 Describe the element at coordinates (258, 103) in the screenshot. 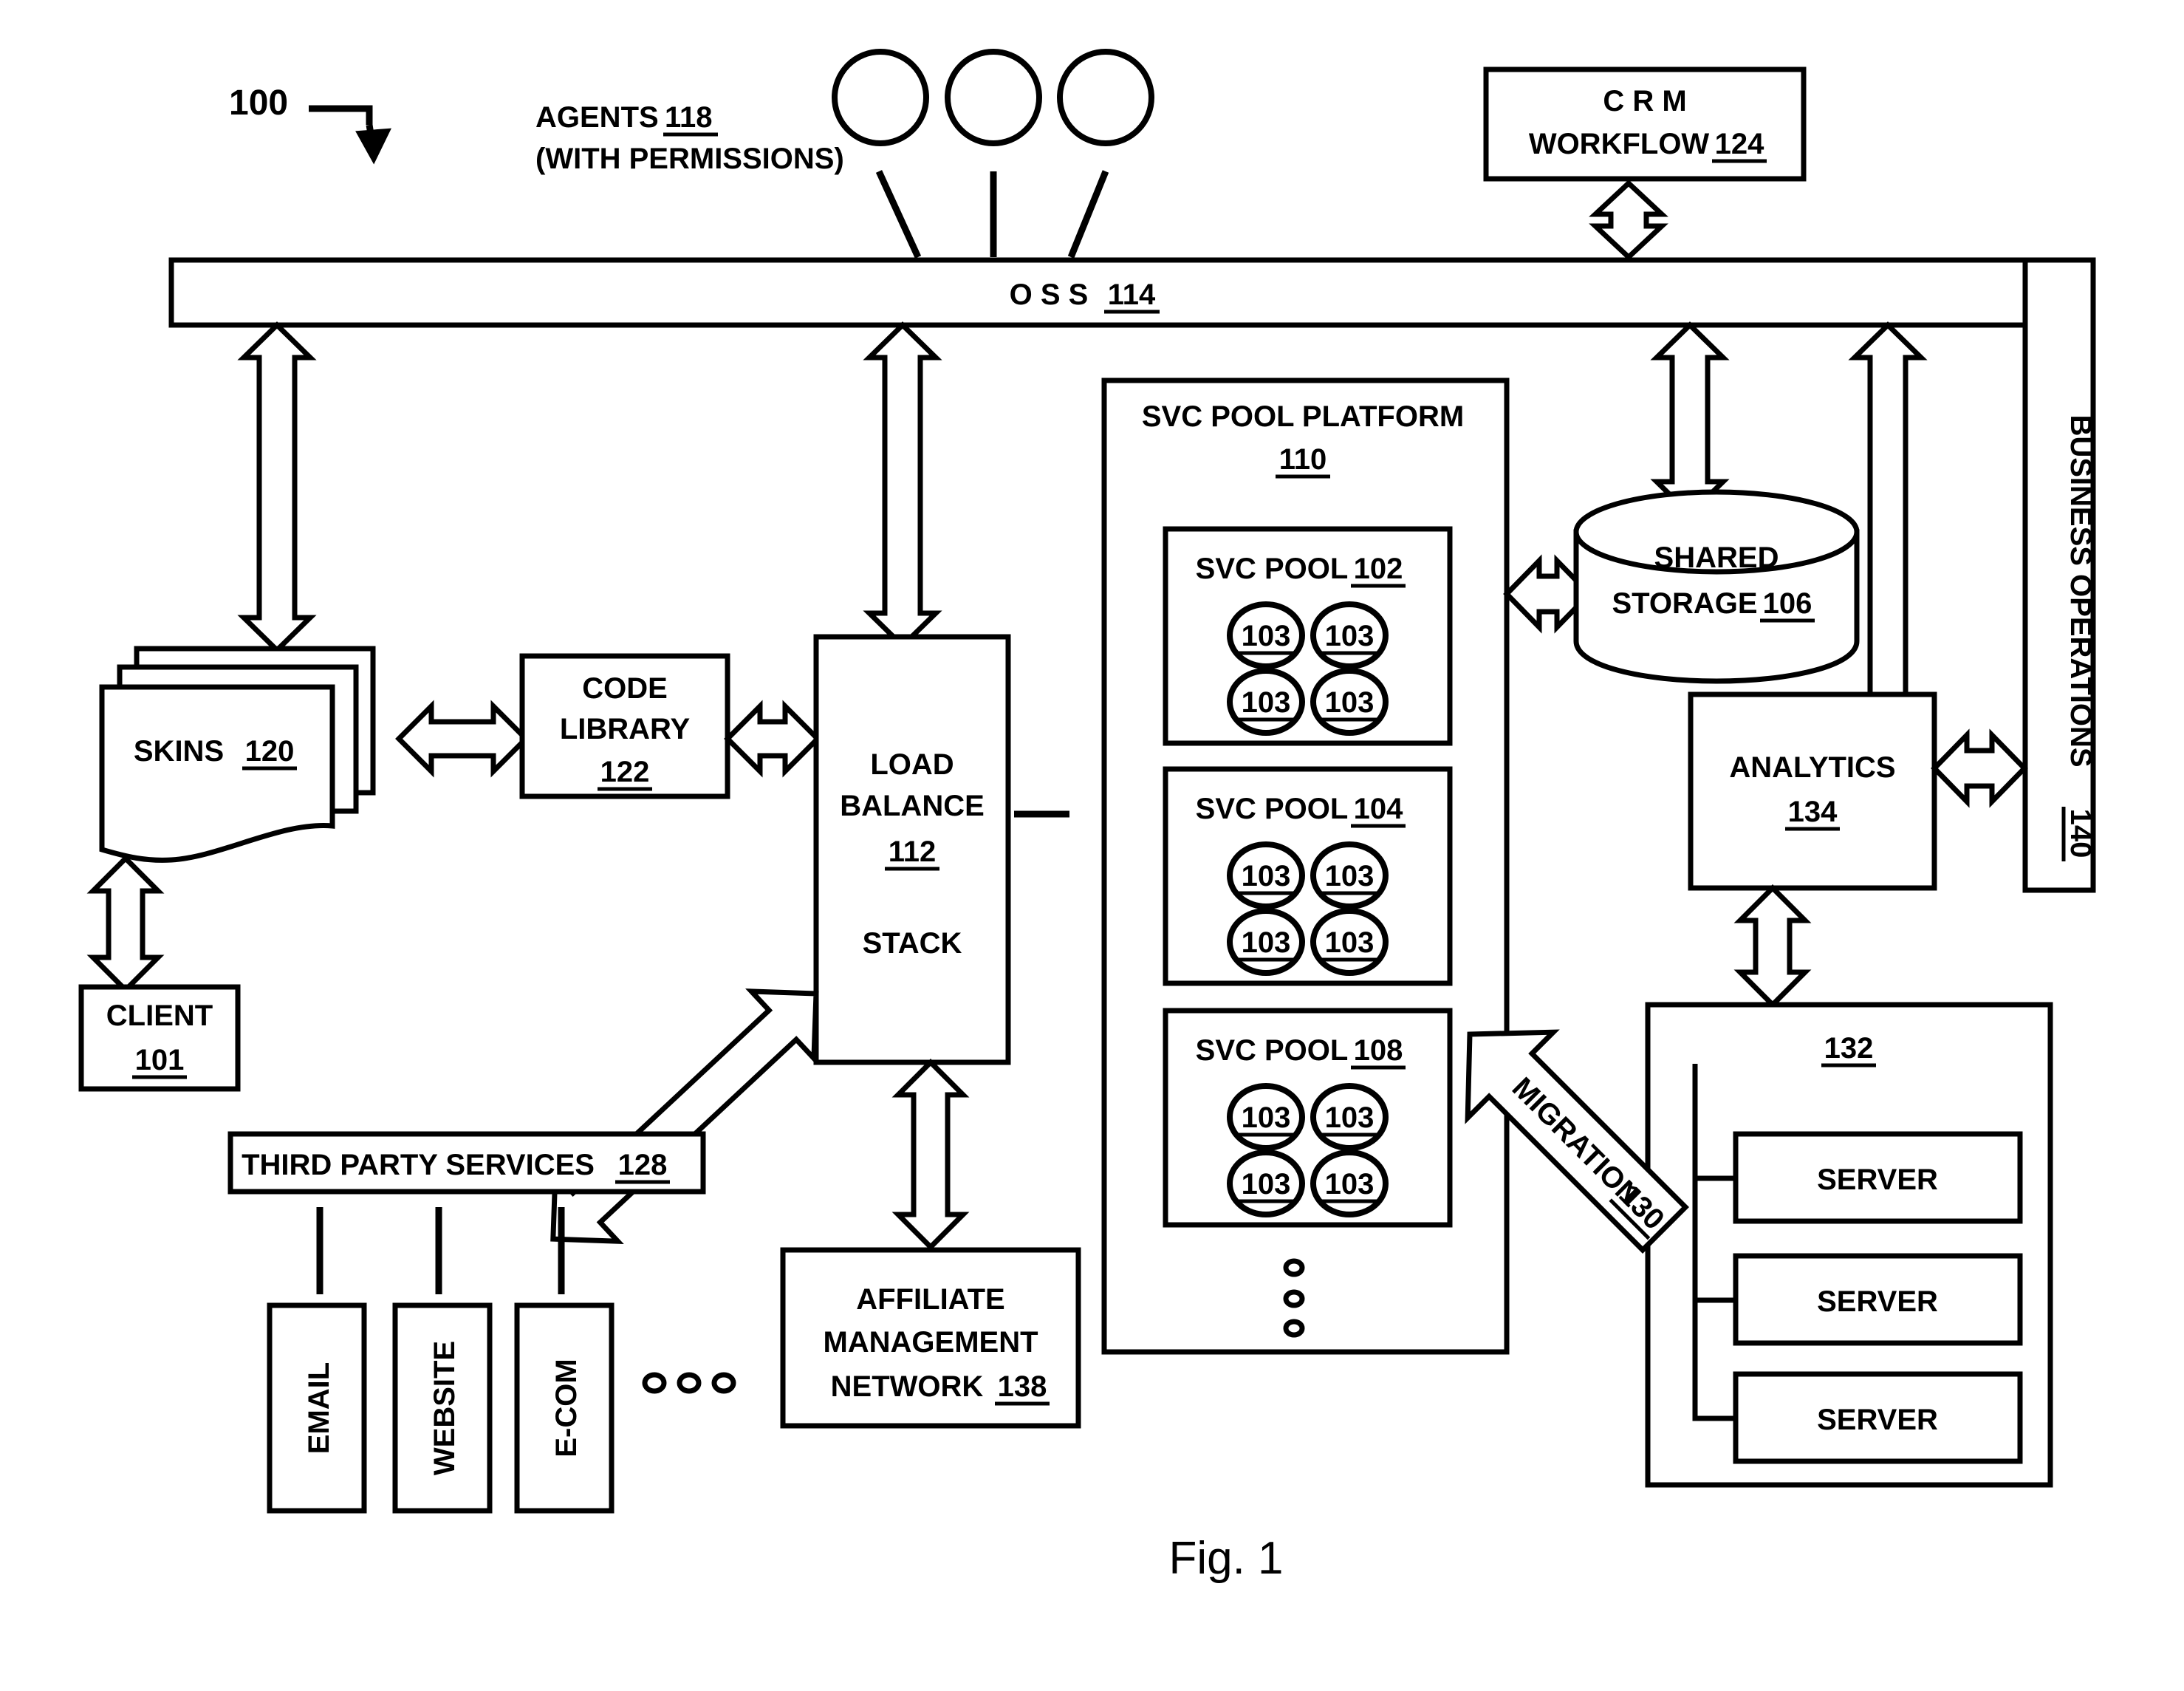

I see `system-number-label: 100` at that location.